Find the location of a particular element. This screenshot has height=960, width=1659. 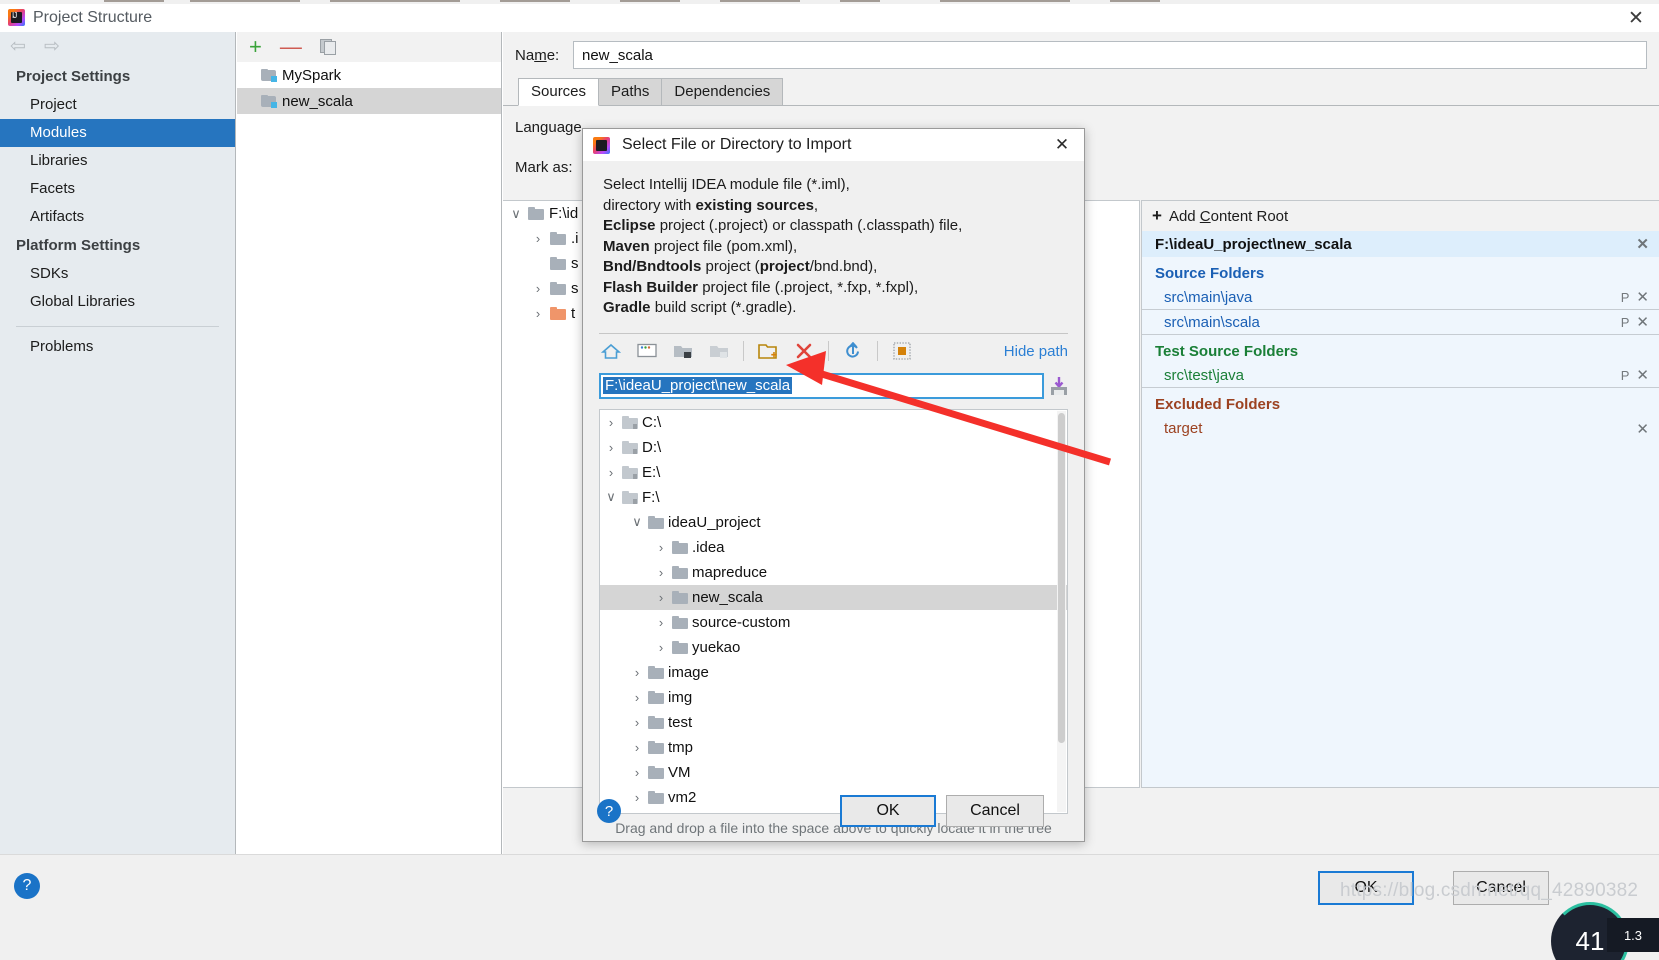

path-input: F:\ideaU_project\new_scala is located at coordinates (821, 385).